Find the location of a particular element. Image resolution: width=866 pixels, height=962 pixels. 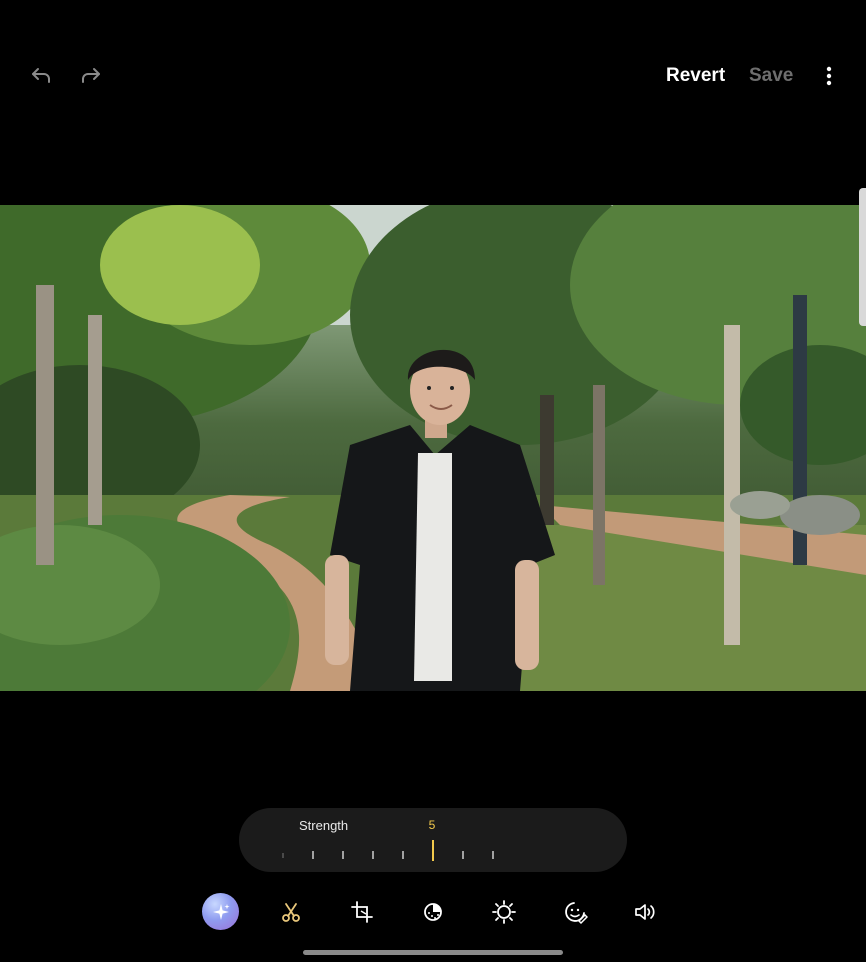

more-options-icon is located at coordinates (829, 76).